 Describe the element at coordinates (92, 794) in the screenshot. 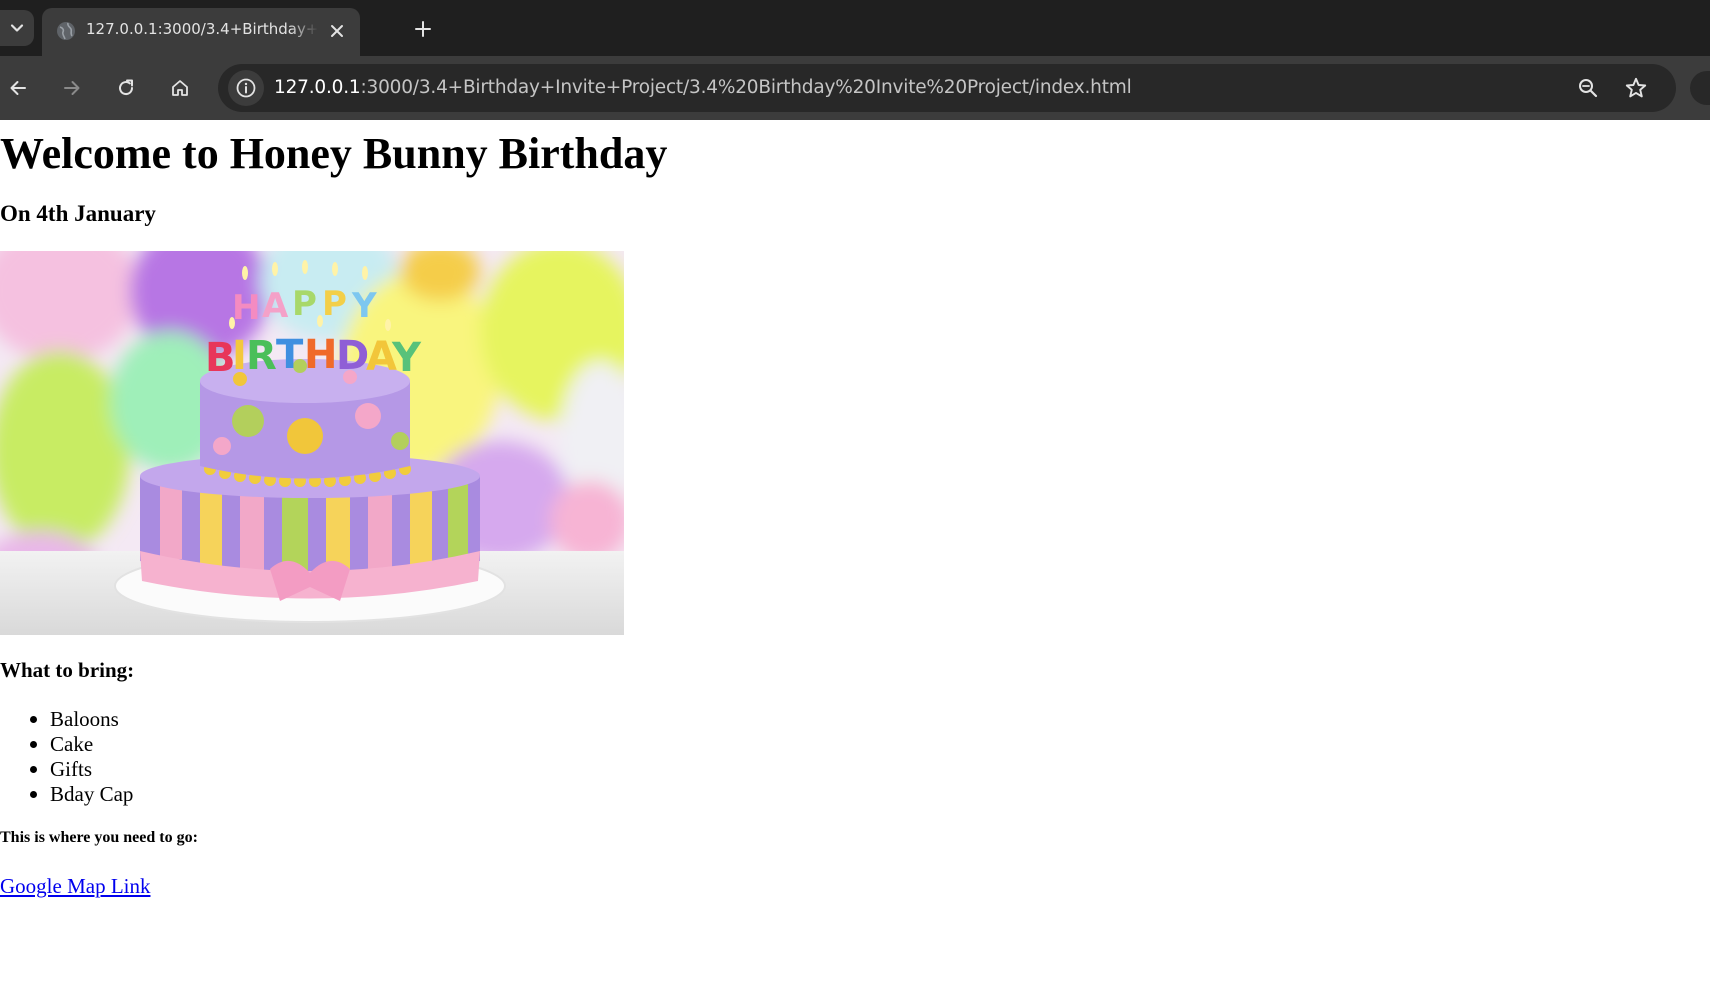

I see `list-item-text: Bday Cap` at that location.